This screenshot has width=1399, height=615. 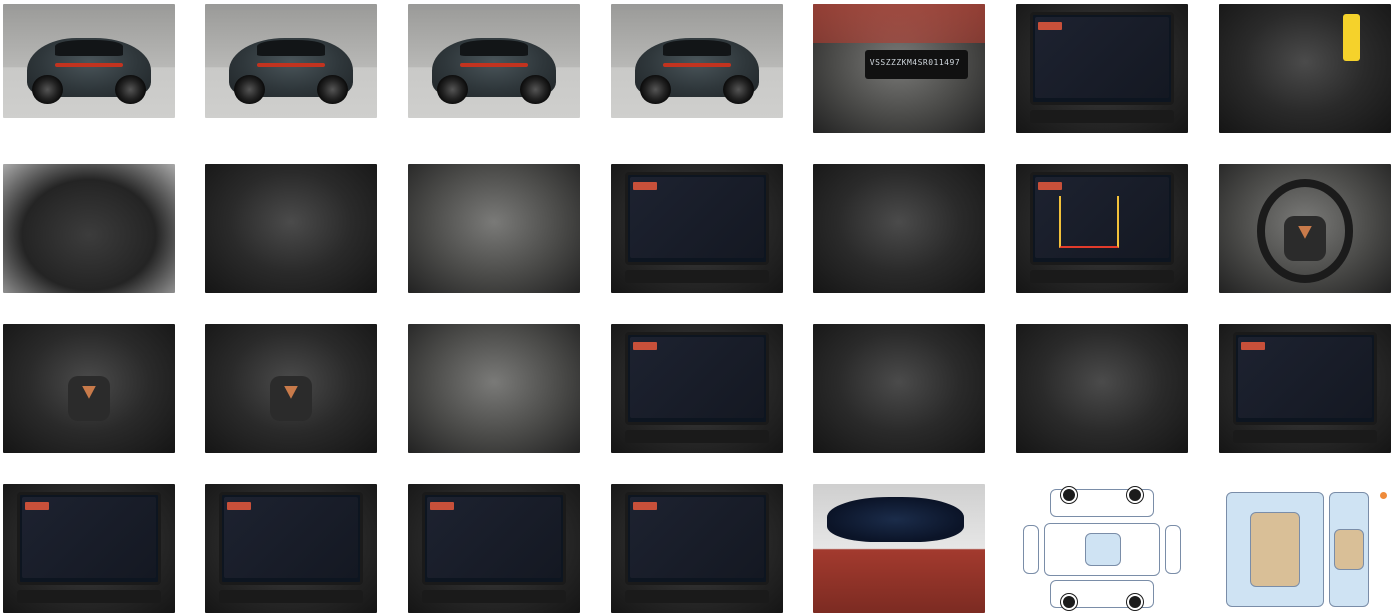 I want to click on thumbnail-door-window-controls, so click(x=494, y=388).